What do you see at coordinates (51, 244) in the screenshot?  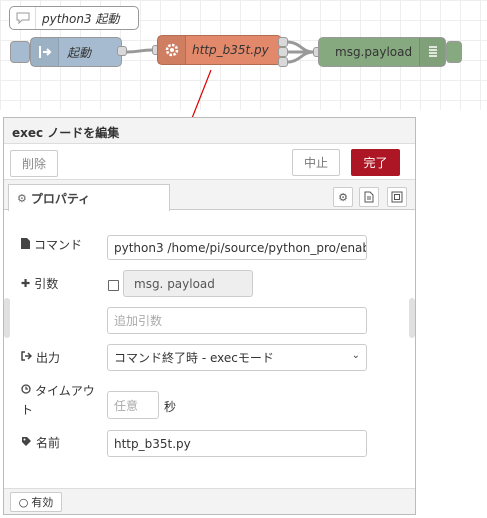 I see `command-label: コマンド` at bounding box center [51, 244].